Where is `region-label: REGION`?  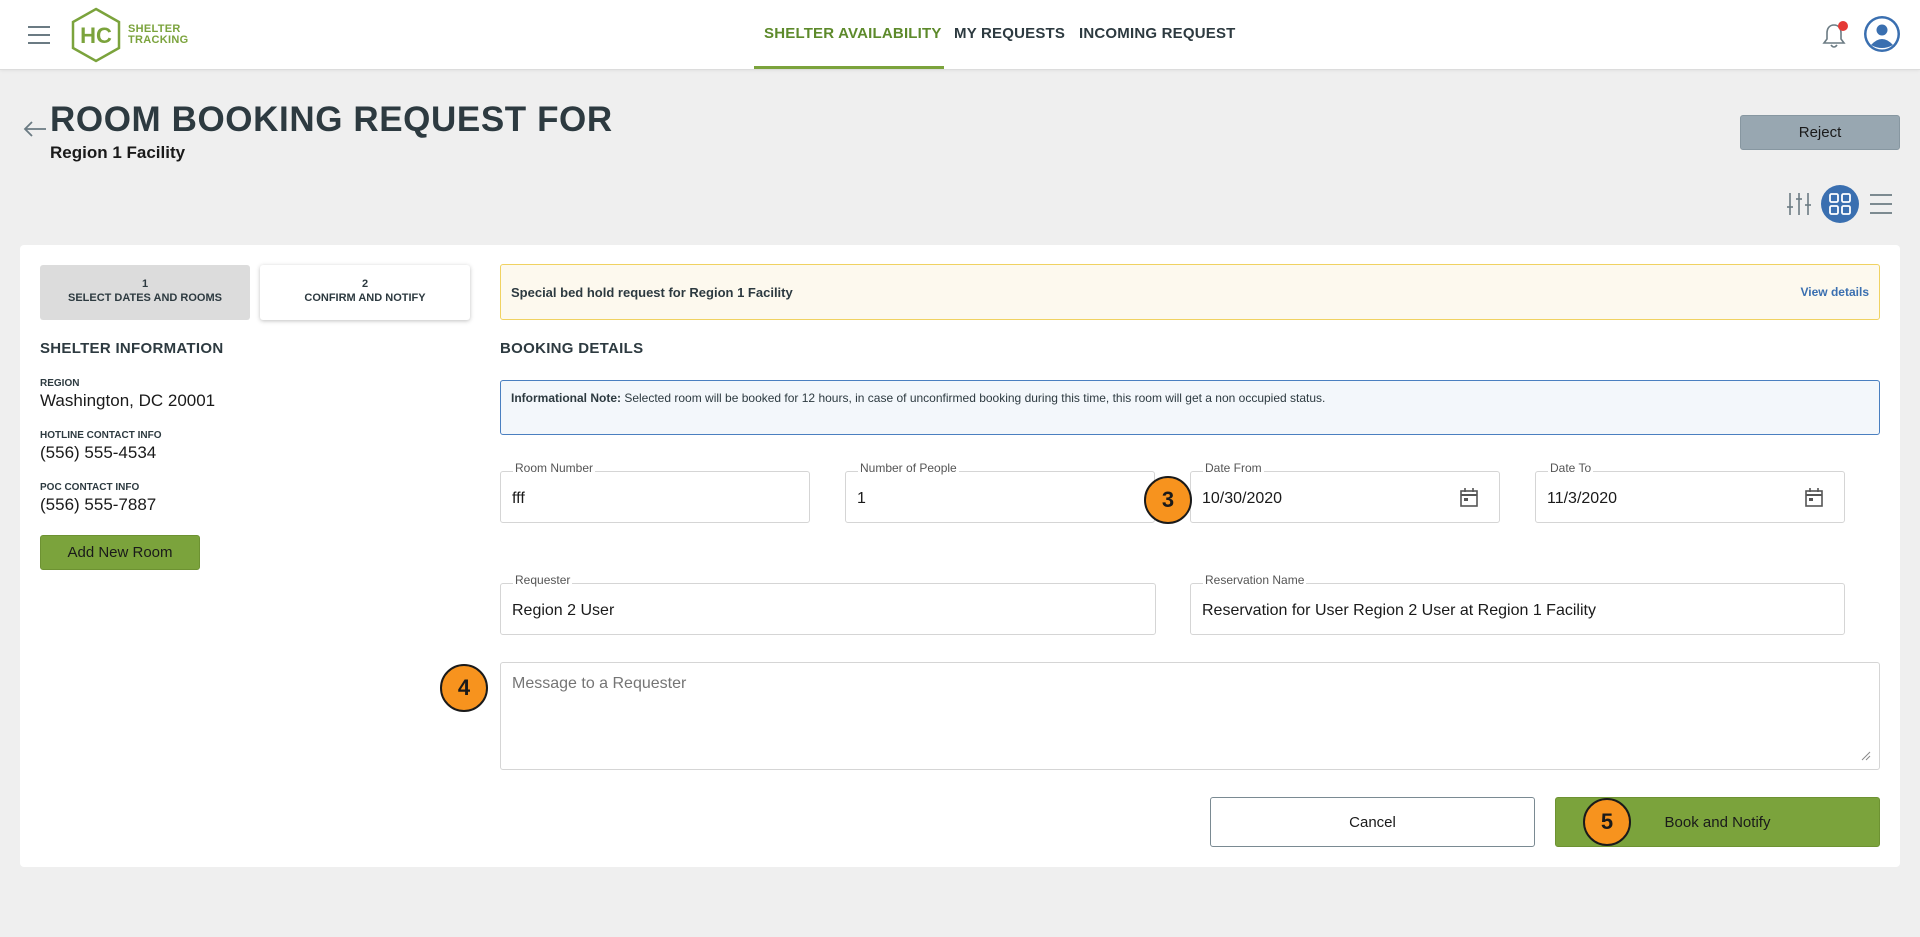
region-label: REGION is located at coordinates (60, 383).